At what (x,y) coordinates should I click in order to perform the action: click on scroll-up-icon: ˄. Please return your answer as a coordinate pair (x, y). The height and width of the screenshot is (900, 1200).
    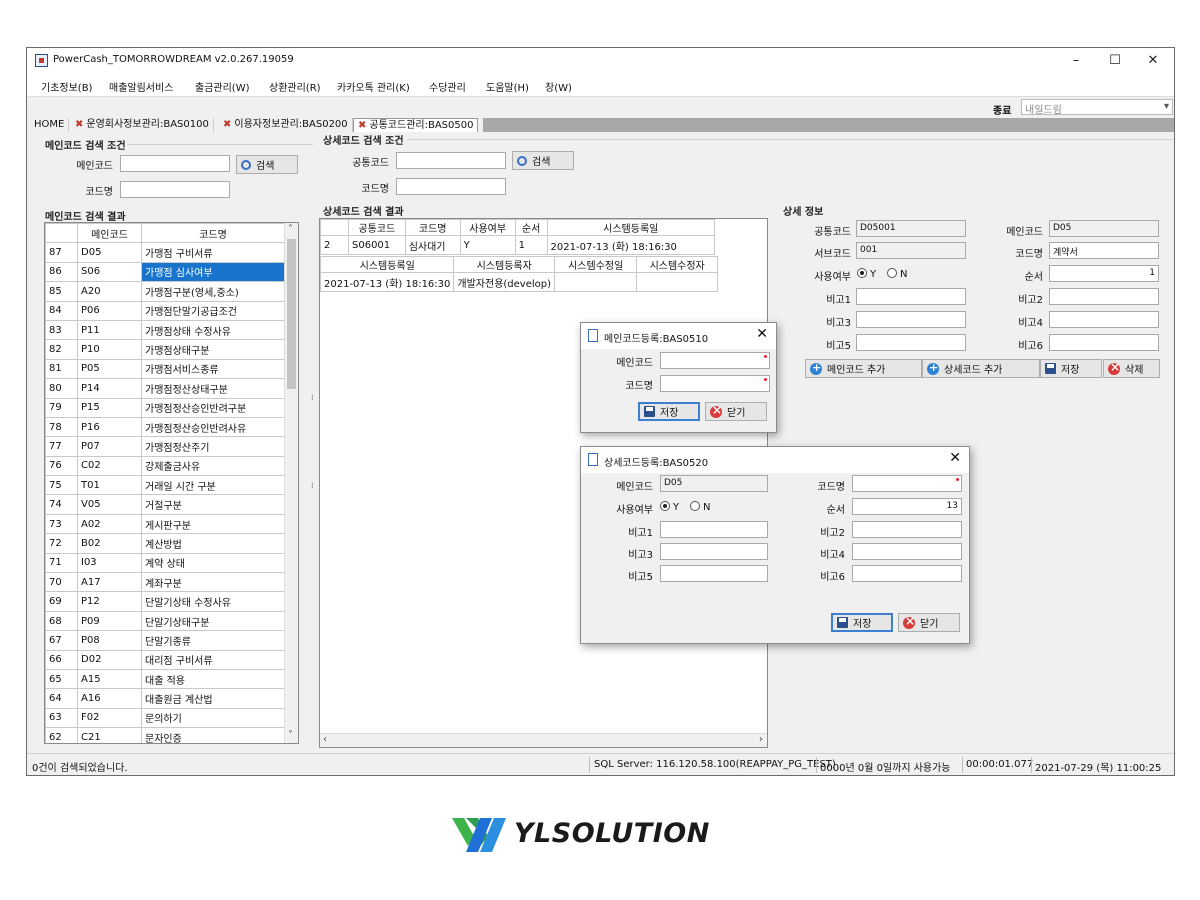
    Looking at the image, I should click on (290, 229).